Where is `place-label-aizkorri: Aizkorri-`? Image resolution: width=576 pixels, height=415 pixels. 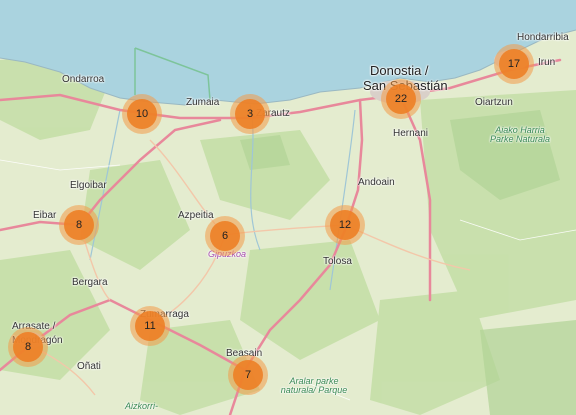 place-label-aizkorri: Aizkorri- is located at coordinates (141, 406).